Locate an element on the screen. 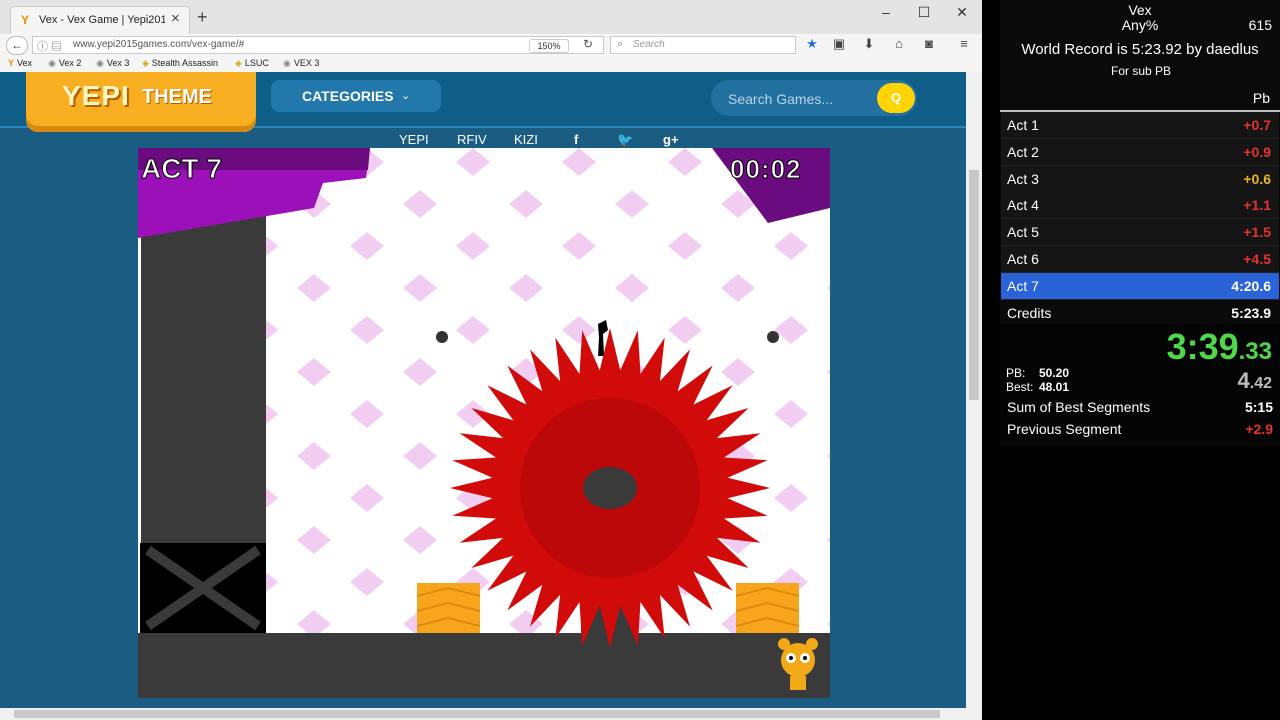  google-plus-icon: g+ is located at coordinates (671, 139).